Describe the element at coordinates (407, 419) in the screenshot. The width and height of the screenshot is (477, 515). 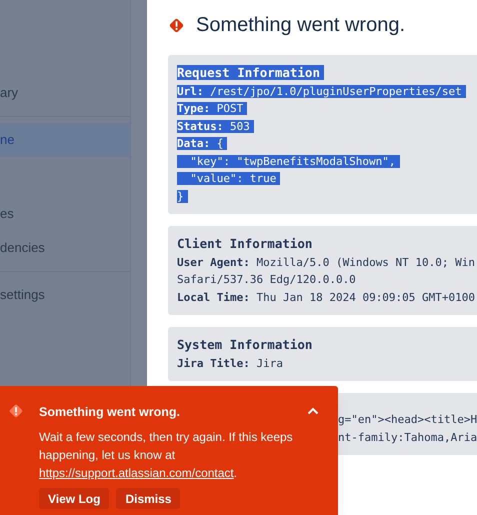
I see `code-line: g="en"><head><title>H` at that location.